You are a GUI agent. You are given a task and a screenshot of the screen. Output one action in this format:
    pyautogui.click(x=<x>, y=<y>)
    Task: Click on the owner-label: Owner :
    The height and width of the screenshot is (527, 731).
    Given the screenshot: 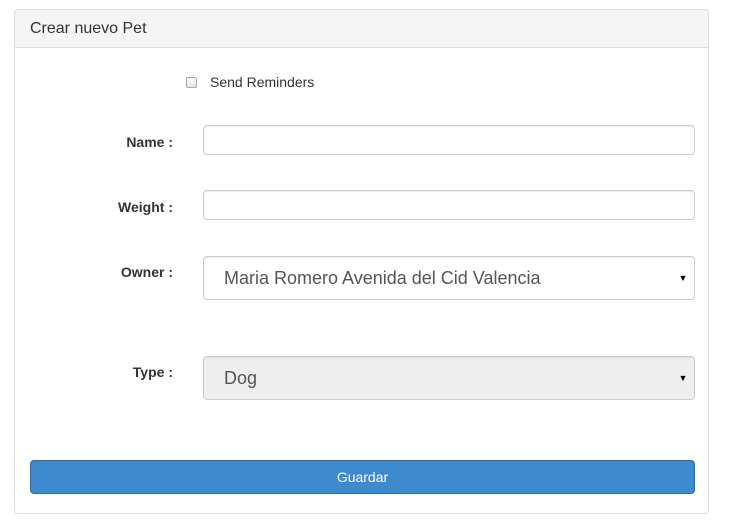 What is the action you would take?
    pyautogui.click(x=146, y=272)
    